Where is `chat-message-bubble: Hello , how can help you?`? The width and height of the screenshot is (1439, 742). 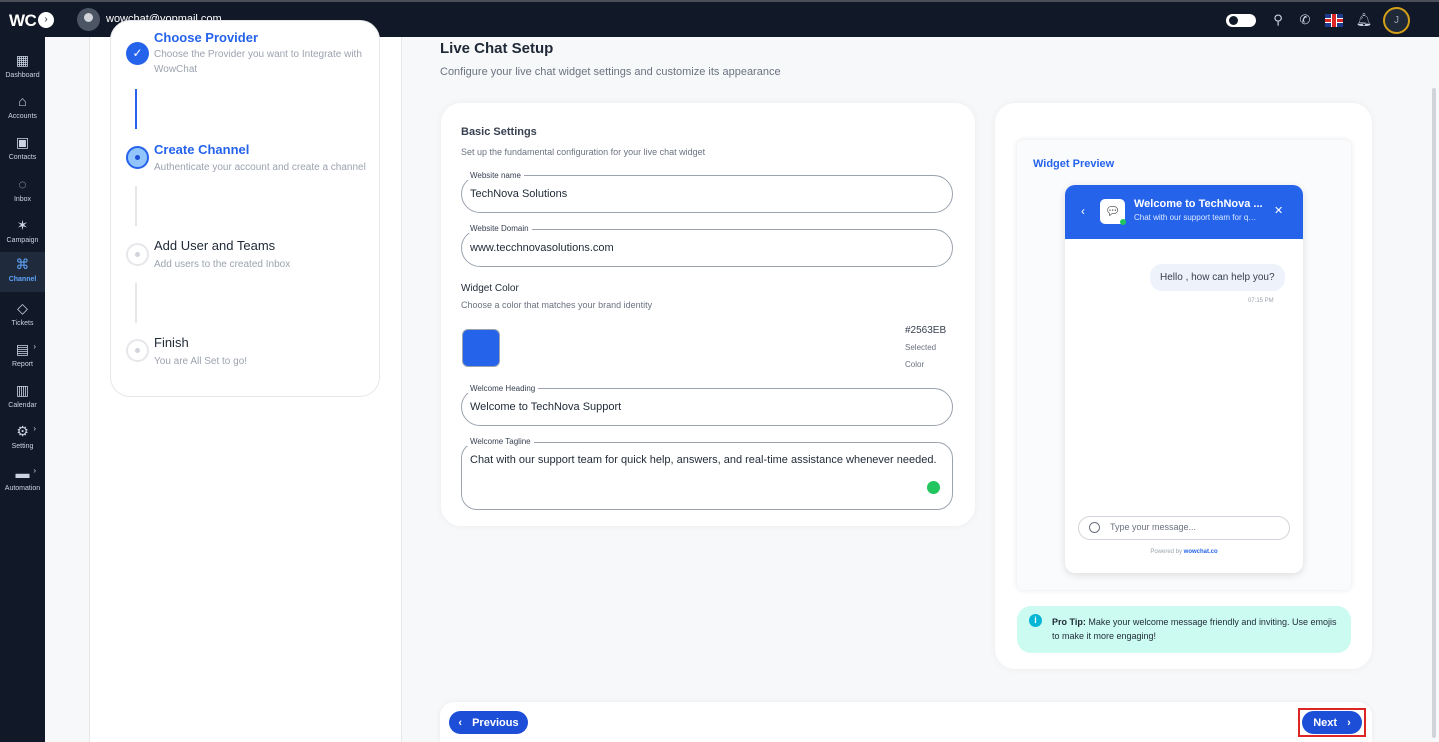
chat-message-bubble: Hello , how can help you? is located at coordinates (1217, 277).